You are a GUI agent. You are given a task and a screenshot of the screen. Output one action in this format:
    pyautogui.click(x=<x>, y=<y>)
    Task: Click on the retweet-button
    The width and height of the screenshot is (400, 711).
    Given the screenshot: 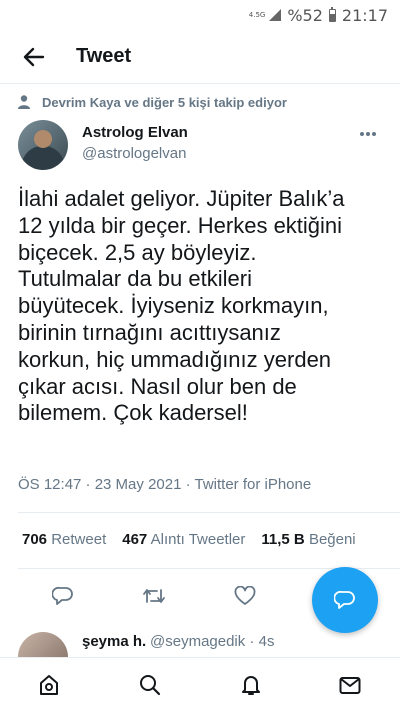 What is the action you would take?
    pyautogui.click(x=154, y=596)
    